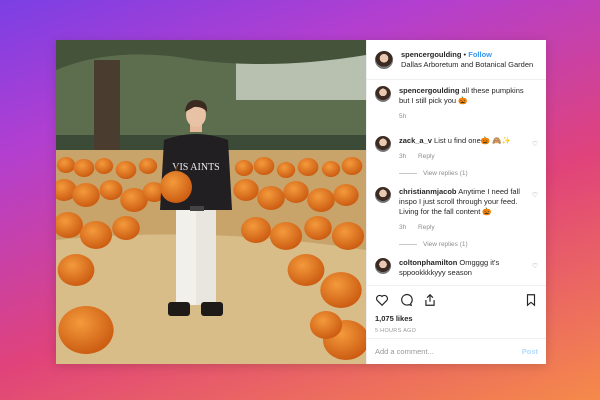  Describe the element at coordinates (406, 300) in the screenshot. I see `comment-bubble-icon` at that location.